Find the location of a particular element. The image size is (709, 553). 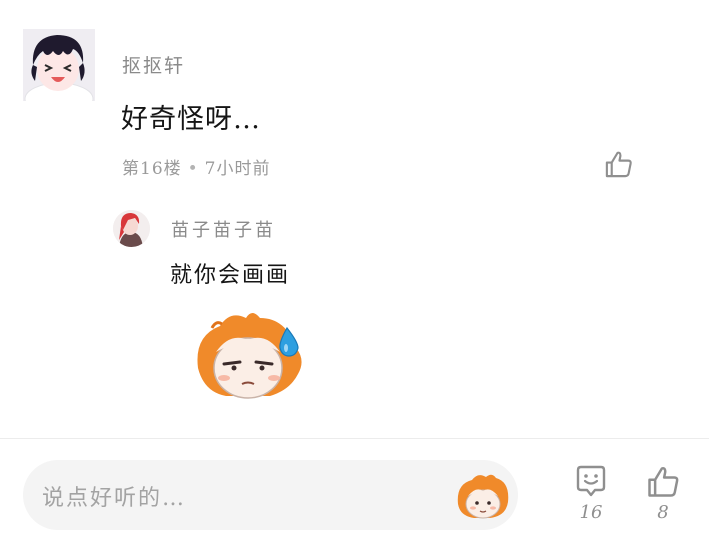

reply-sticker is located at coordinates (249, 355).